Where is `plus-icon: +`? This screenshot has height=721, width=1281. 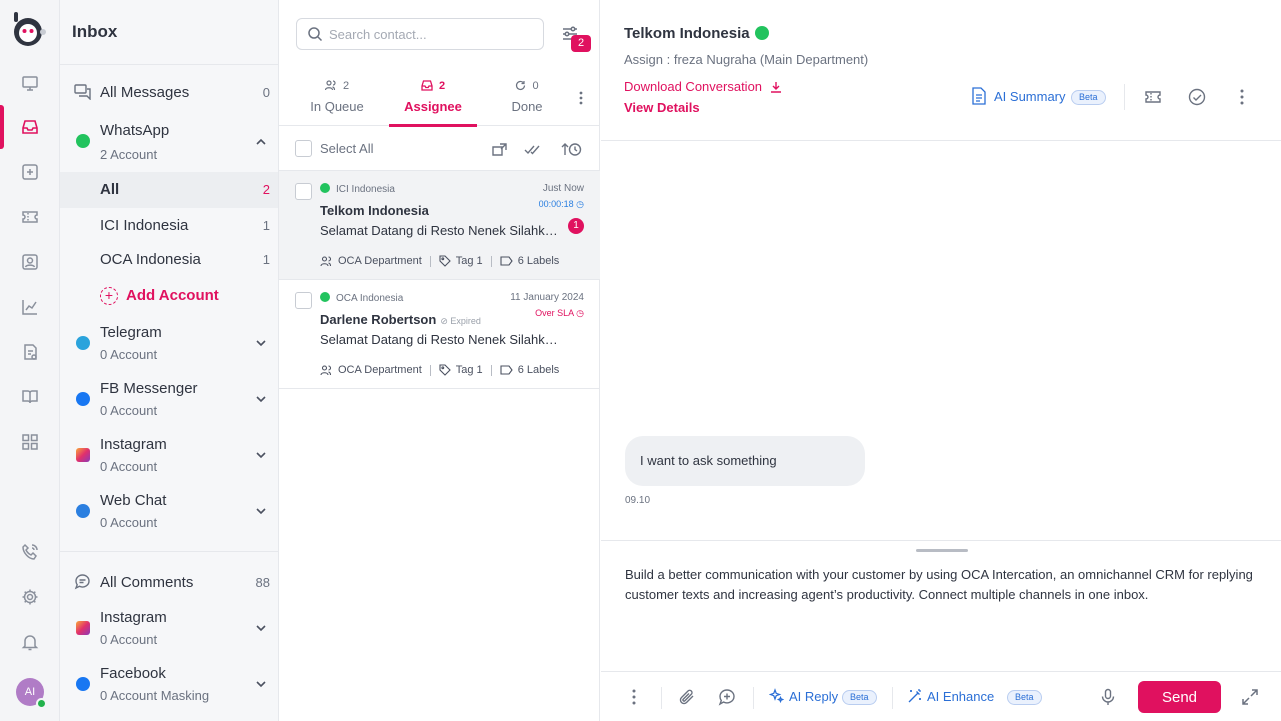 plus-icon: + is located at coordinates (109, 296).